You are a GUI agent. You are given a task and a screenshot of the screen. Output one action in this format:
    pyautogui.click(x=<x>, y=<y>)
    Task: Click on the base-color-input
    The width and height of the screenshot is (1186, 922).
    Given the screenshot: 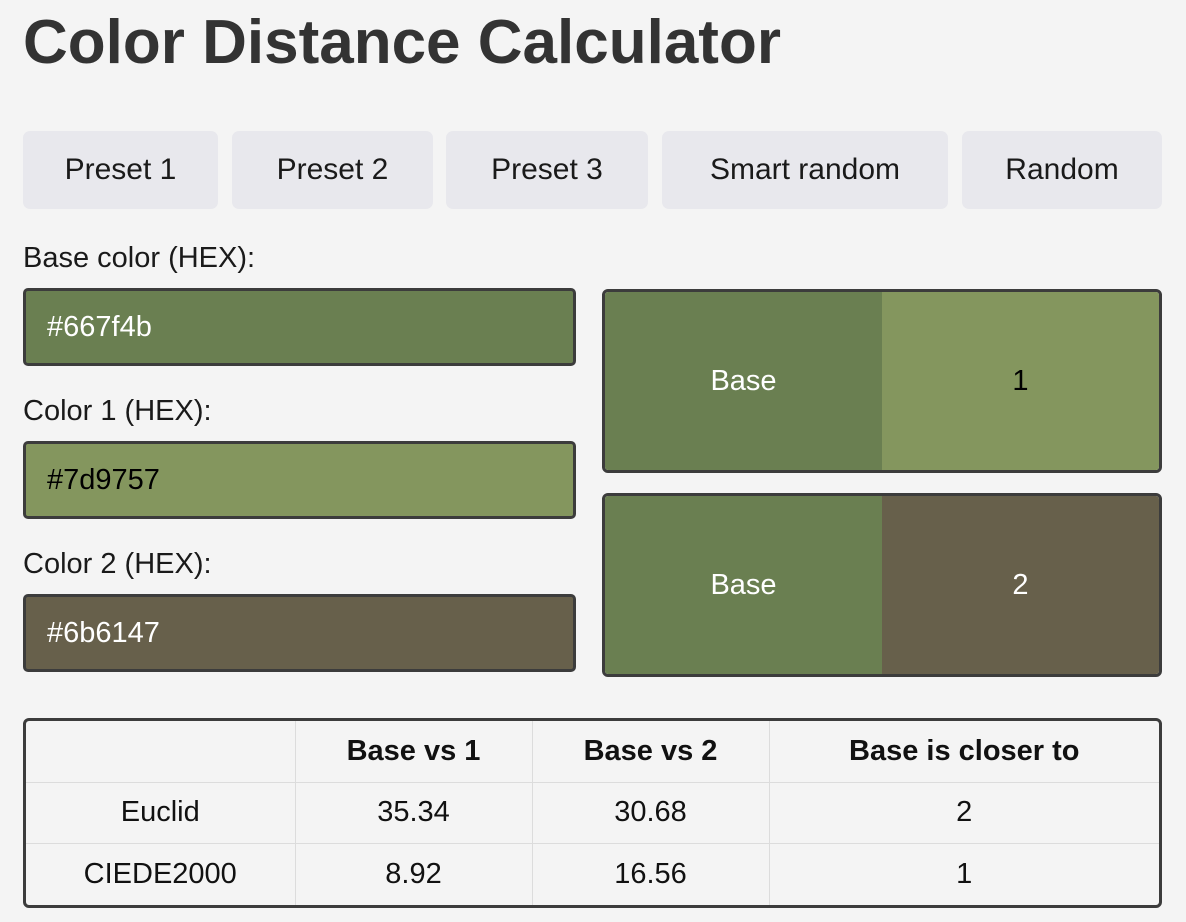 What is the action you would take?
    pyautogui.click(x=299, y=327)
    